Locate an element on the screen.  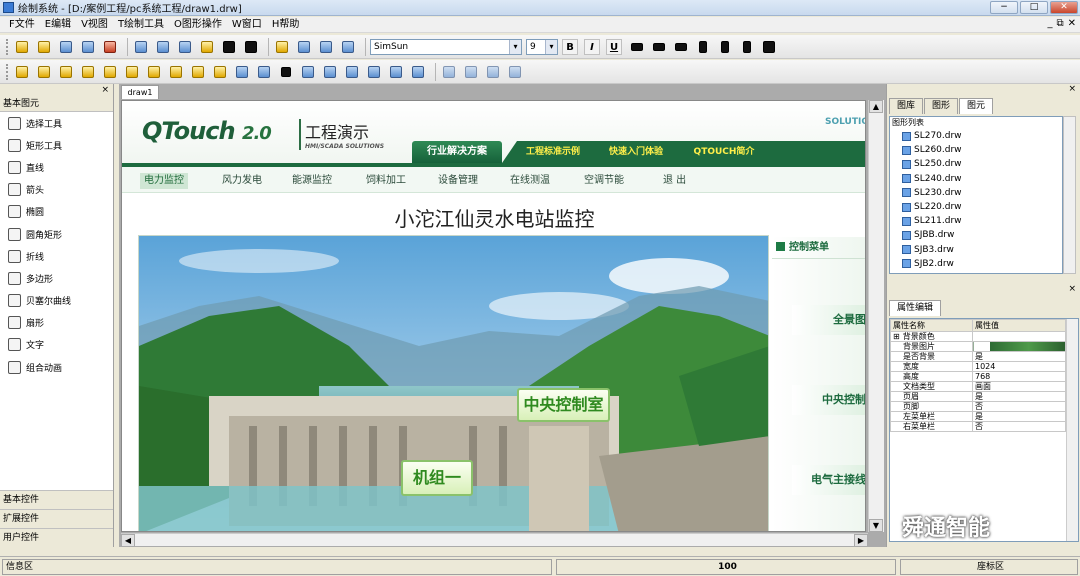
spacing-icon is located at coordinates (725, 47).